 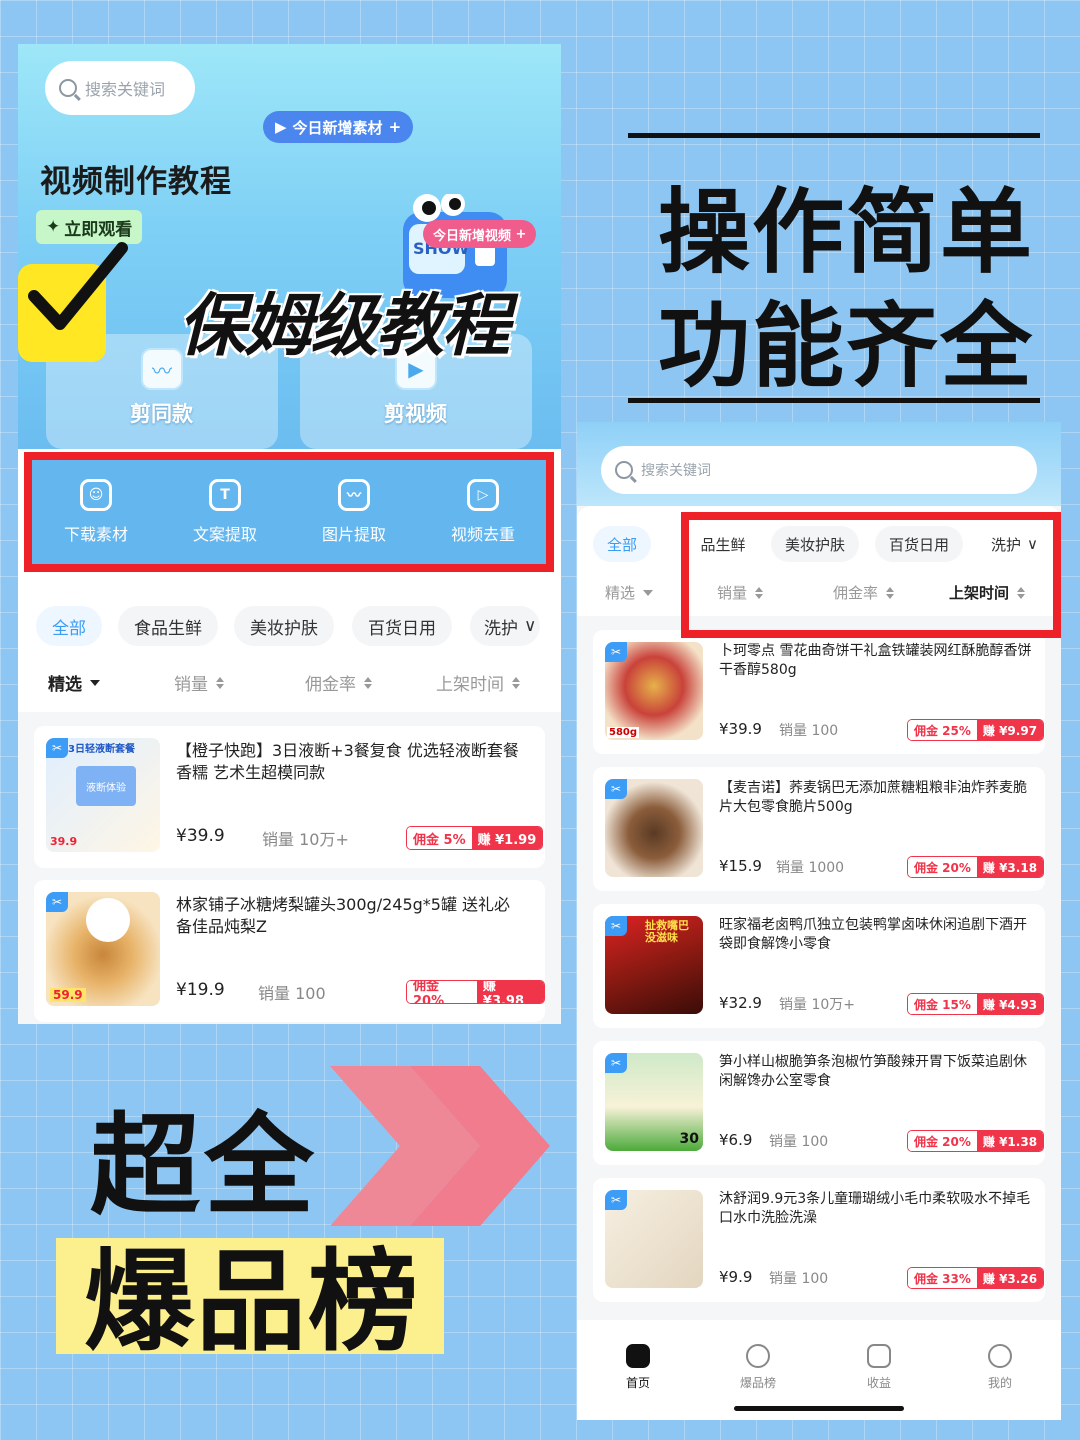 What do you see at coordinates (440, 1146) in the screenshot?
I see `double-chevron-icon` at bounding box center [440, 1146].